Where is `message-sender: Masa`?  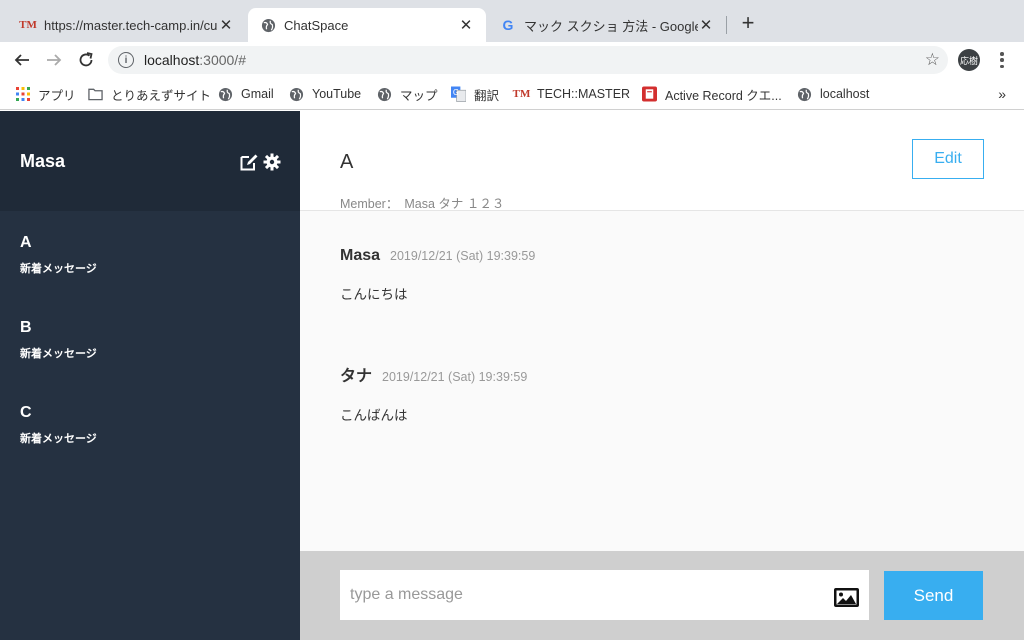 message-sender: Masa is located at coordinates (360, 255).